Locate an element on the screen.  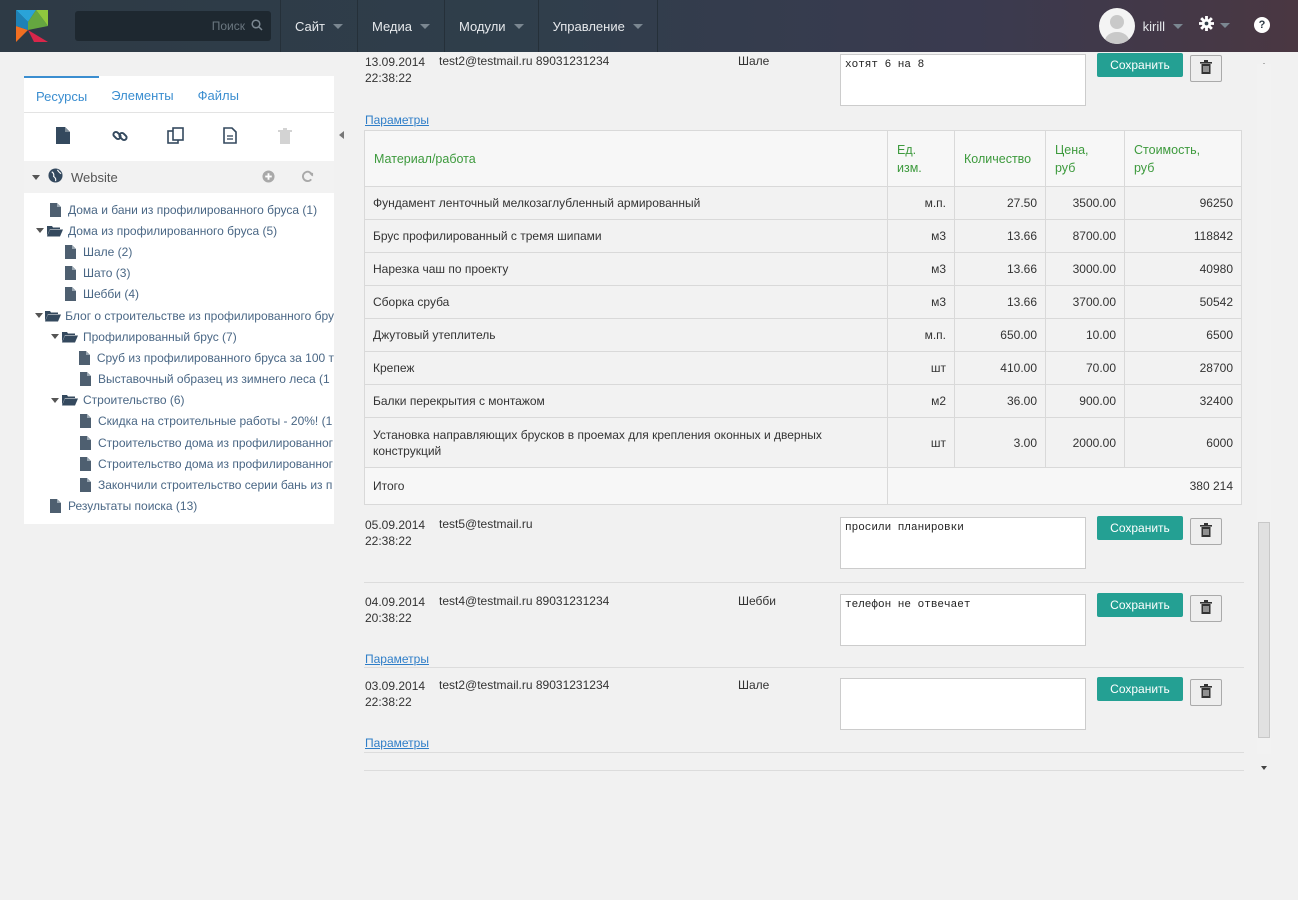
tab-elements: Элементы is located at coordinates (142, 94).